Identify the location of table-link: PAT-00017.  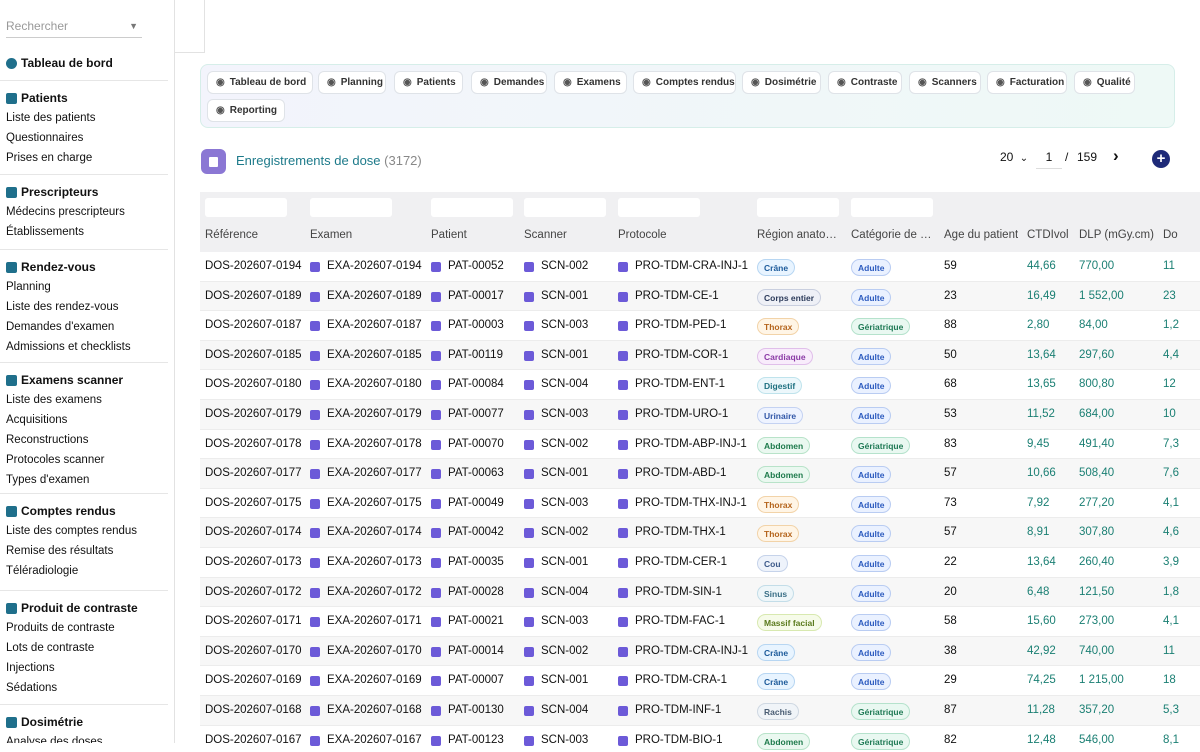
(467, 296).